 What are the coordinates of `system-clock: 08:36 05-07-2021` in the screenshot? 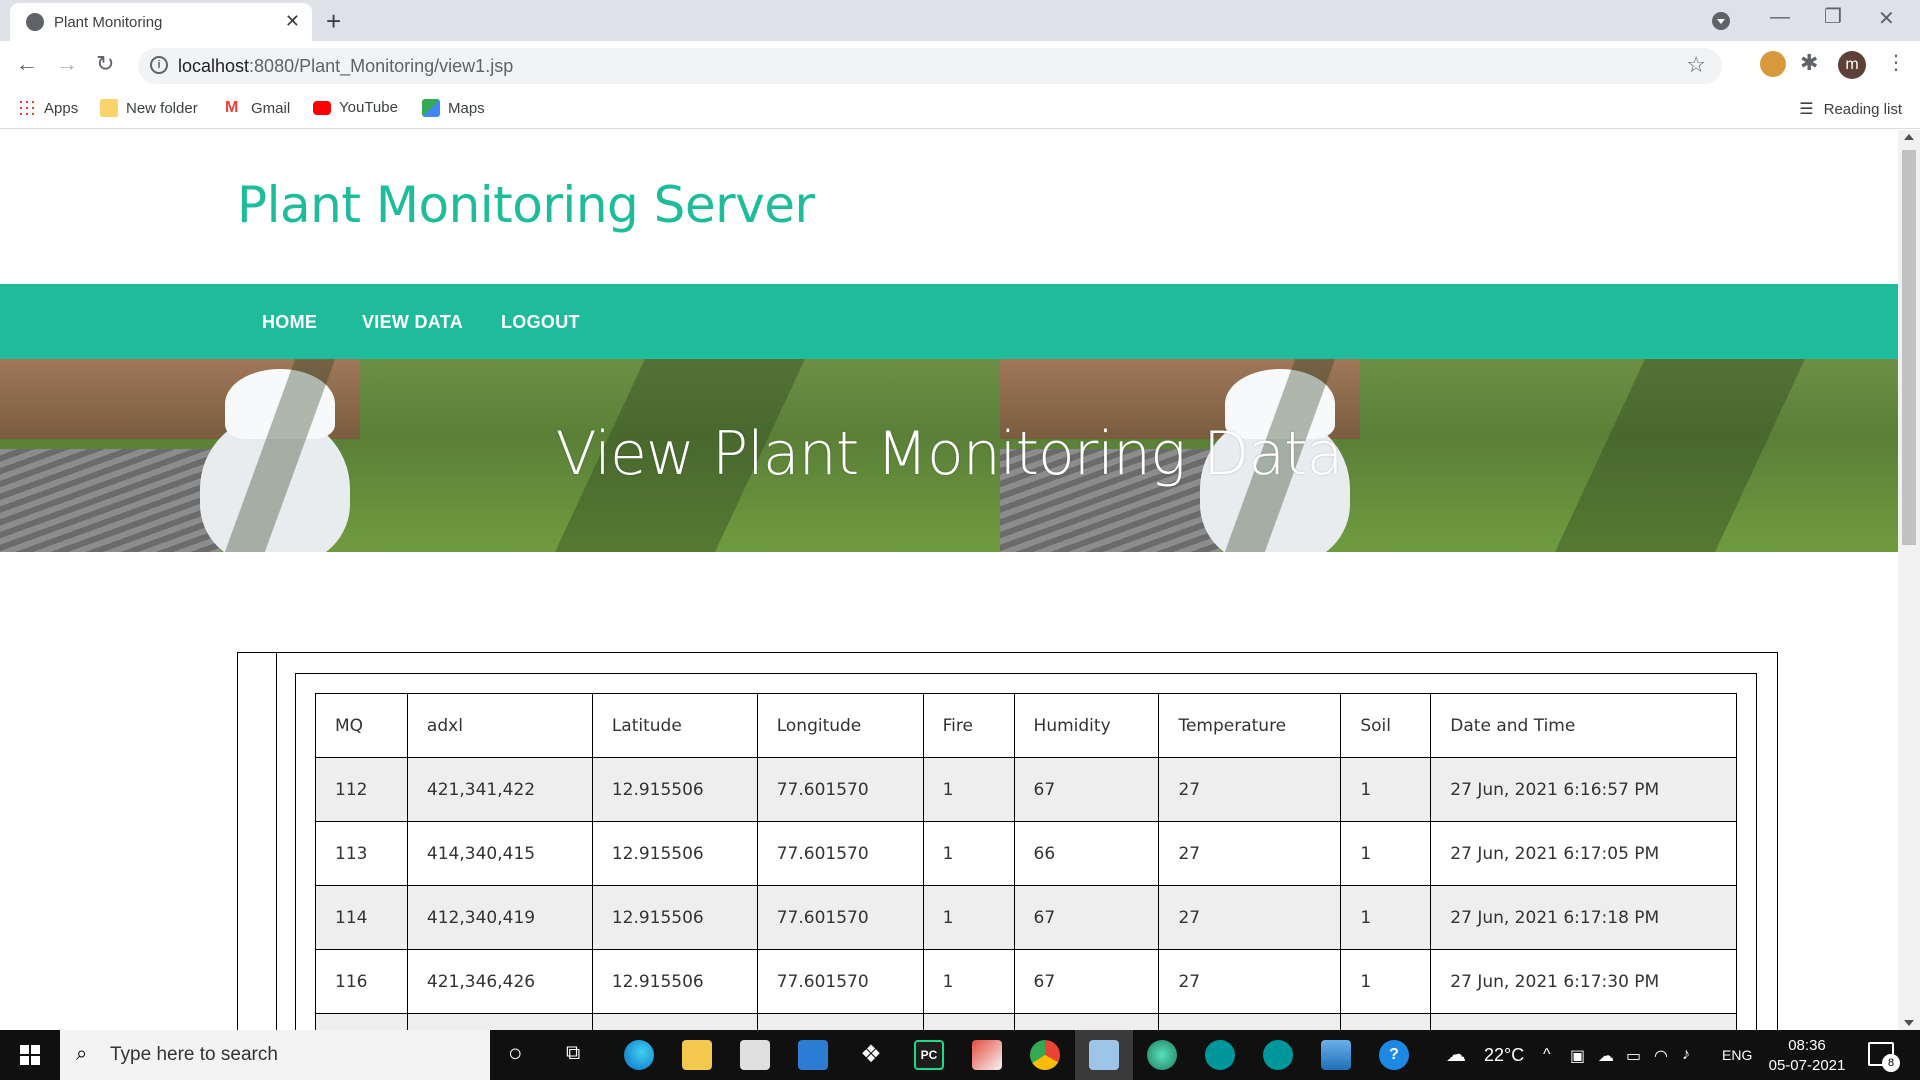 It's located at (1807, 1056).